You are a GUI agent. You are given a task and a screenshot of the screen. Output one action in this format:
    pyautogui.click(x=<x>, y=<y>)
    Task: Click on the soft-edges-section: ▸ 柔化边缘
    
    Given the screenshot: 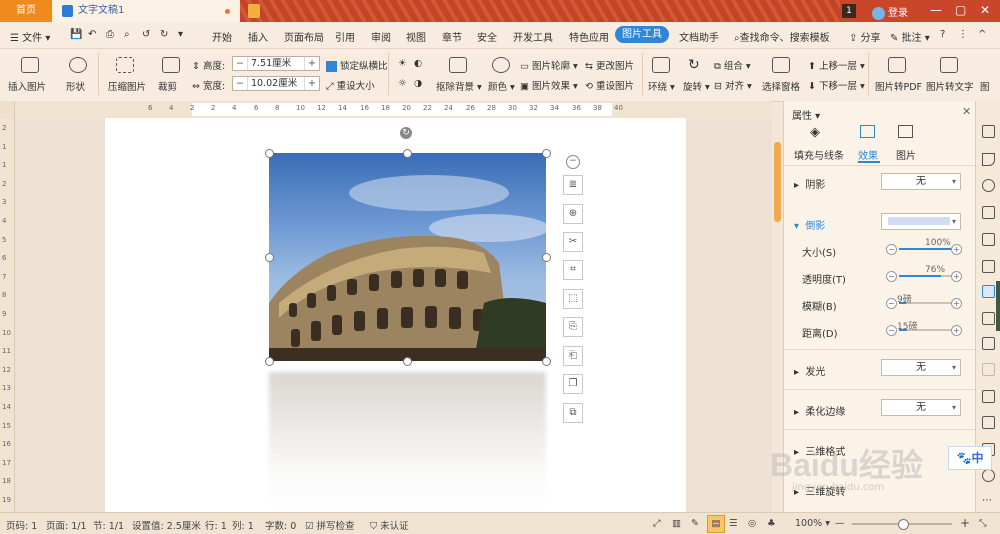 What is the action you would take?
    pyautogui.click(x=819, y=410)
    